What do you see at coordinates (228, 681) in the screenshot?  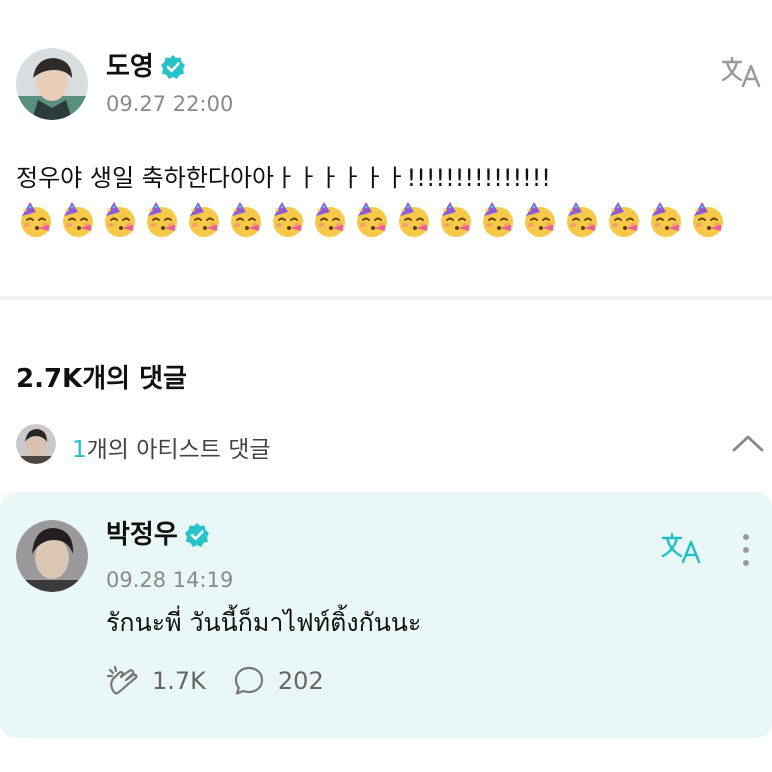 I see `comment-stats: 1.7K 202` at bounding box center [228, 681].